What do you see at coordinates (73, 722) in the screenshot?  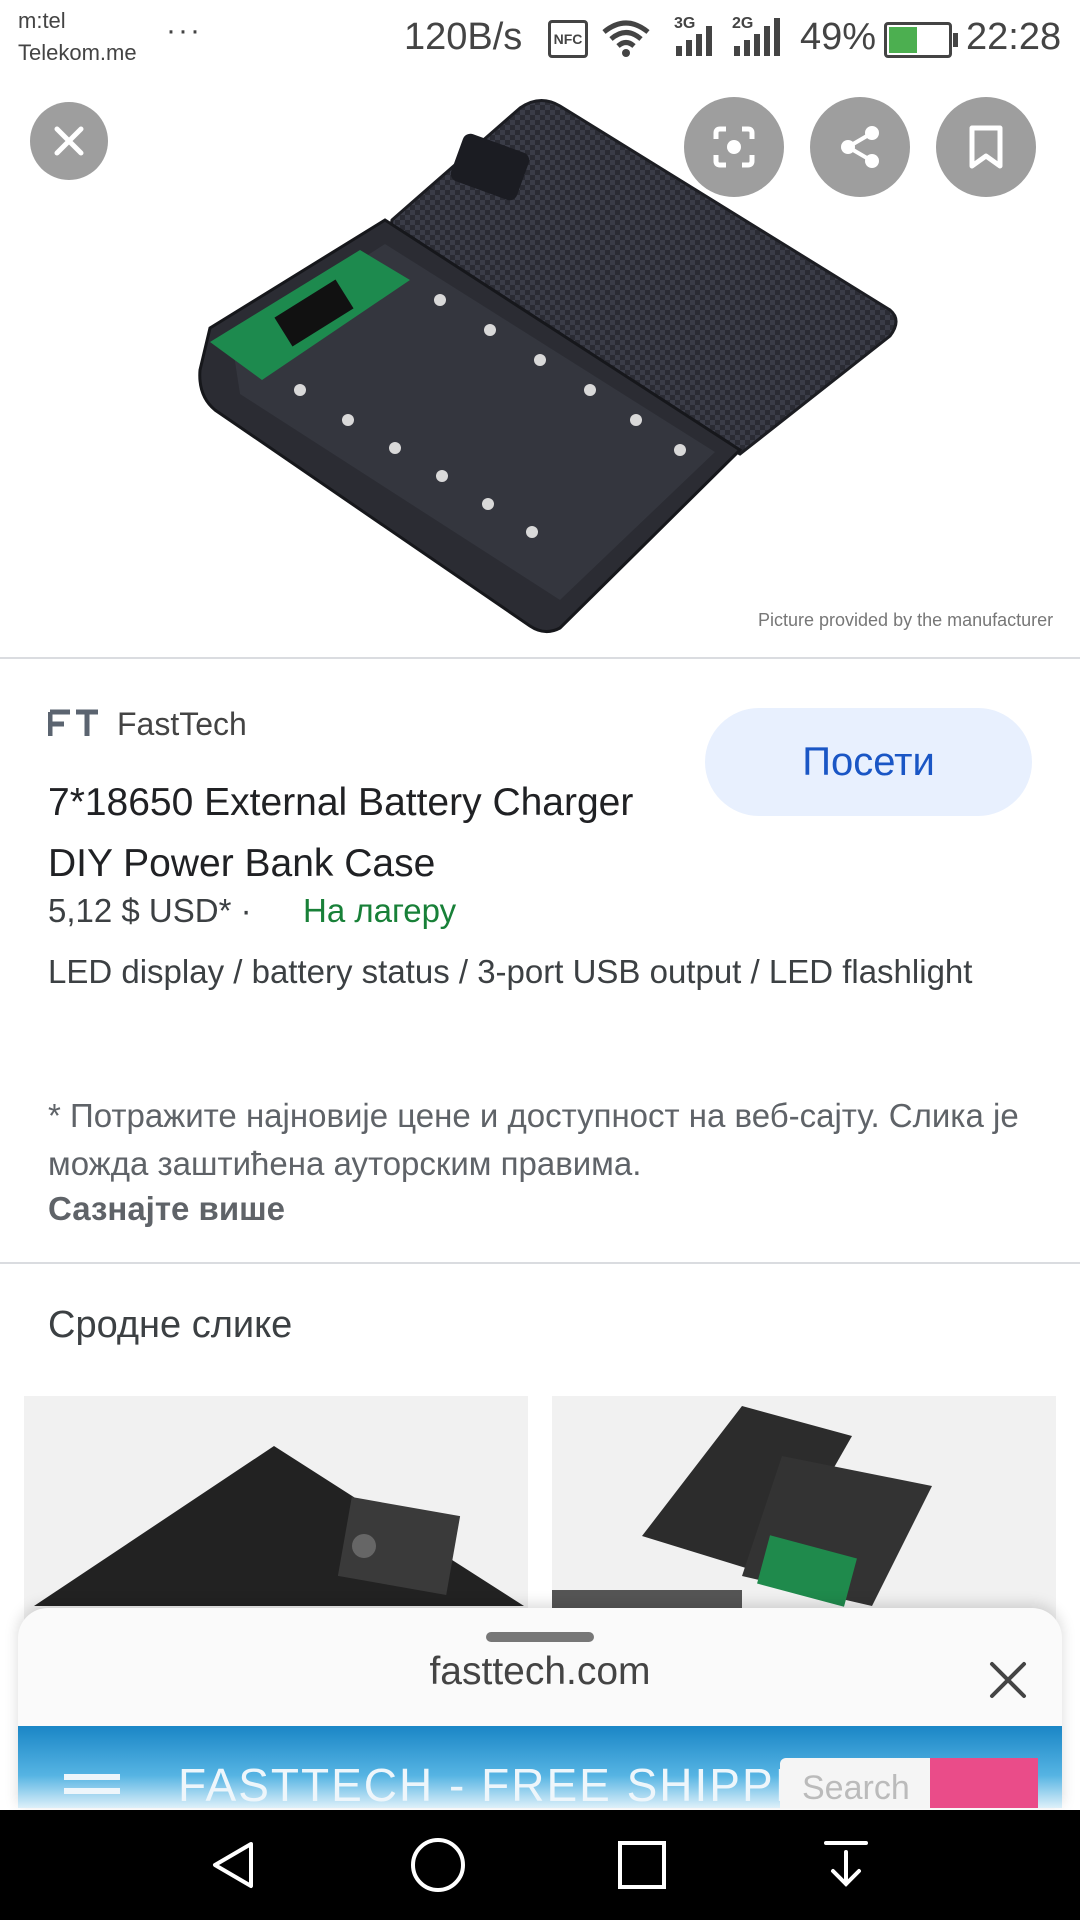 I see `fasttech-logo-icon` at bounding box center [73, 722].